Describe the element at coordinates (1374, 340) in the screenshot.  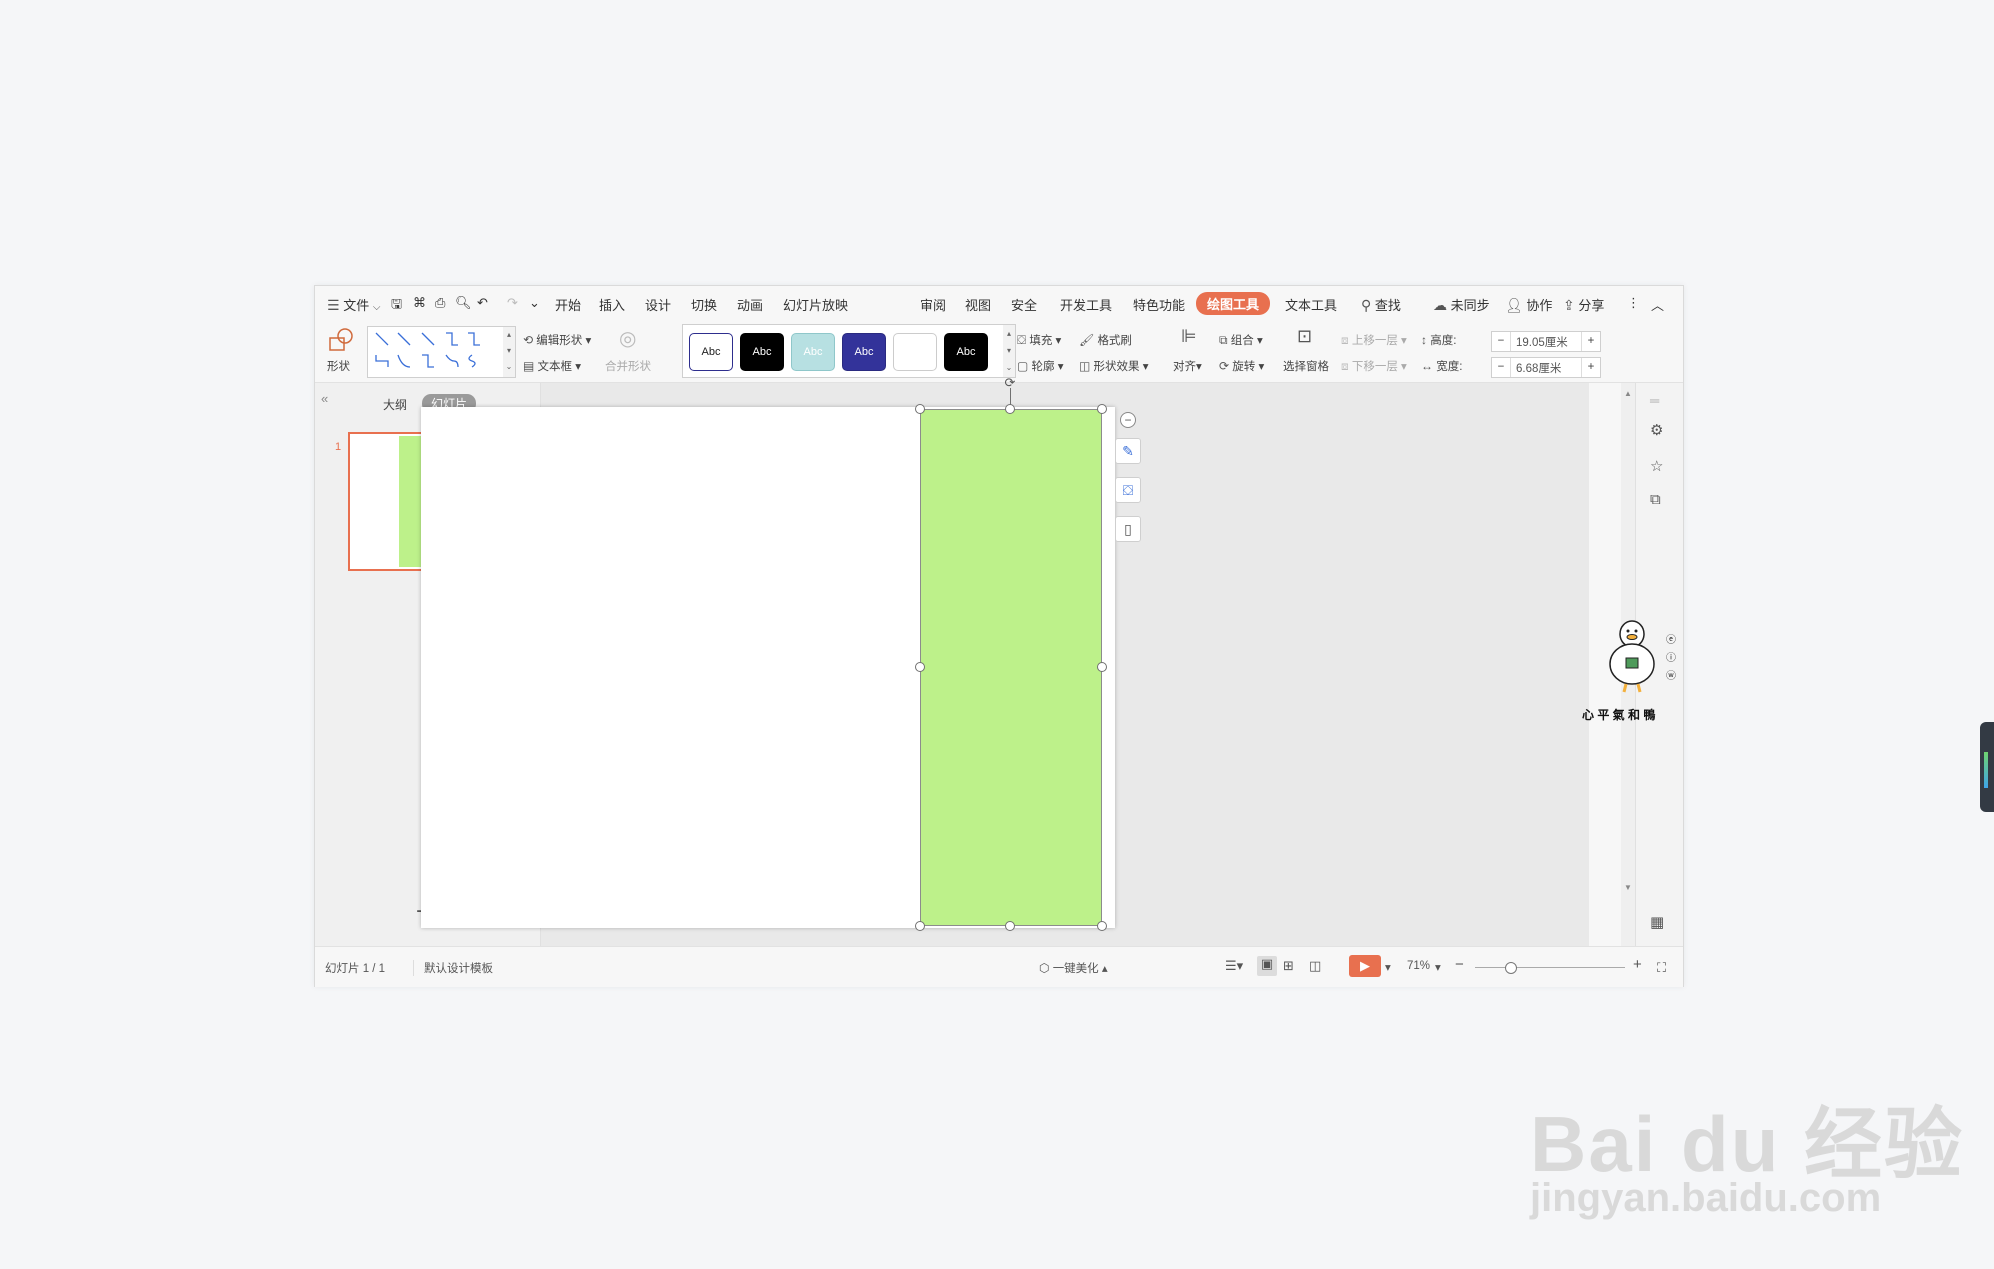
I see `bring-forward-button: ⧈ 上移一层 ▾` at that location.